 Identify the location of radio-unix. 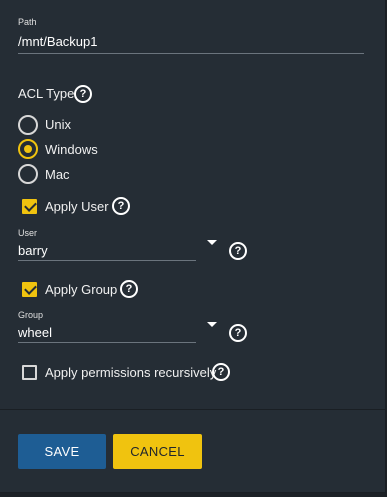
(28, 125).